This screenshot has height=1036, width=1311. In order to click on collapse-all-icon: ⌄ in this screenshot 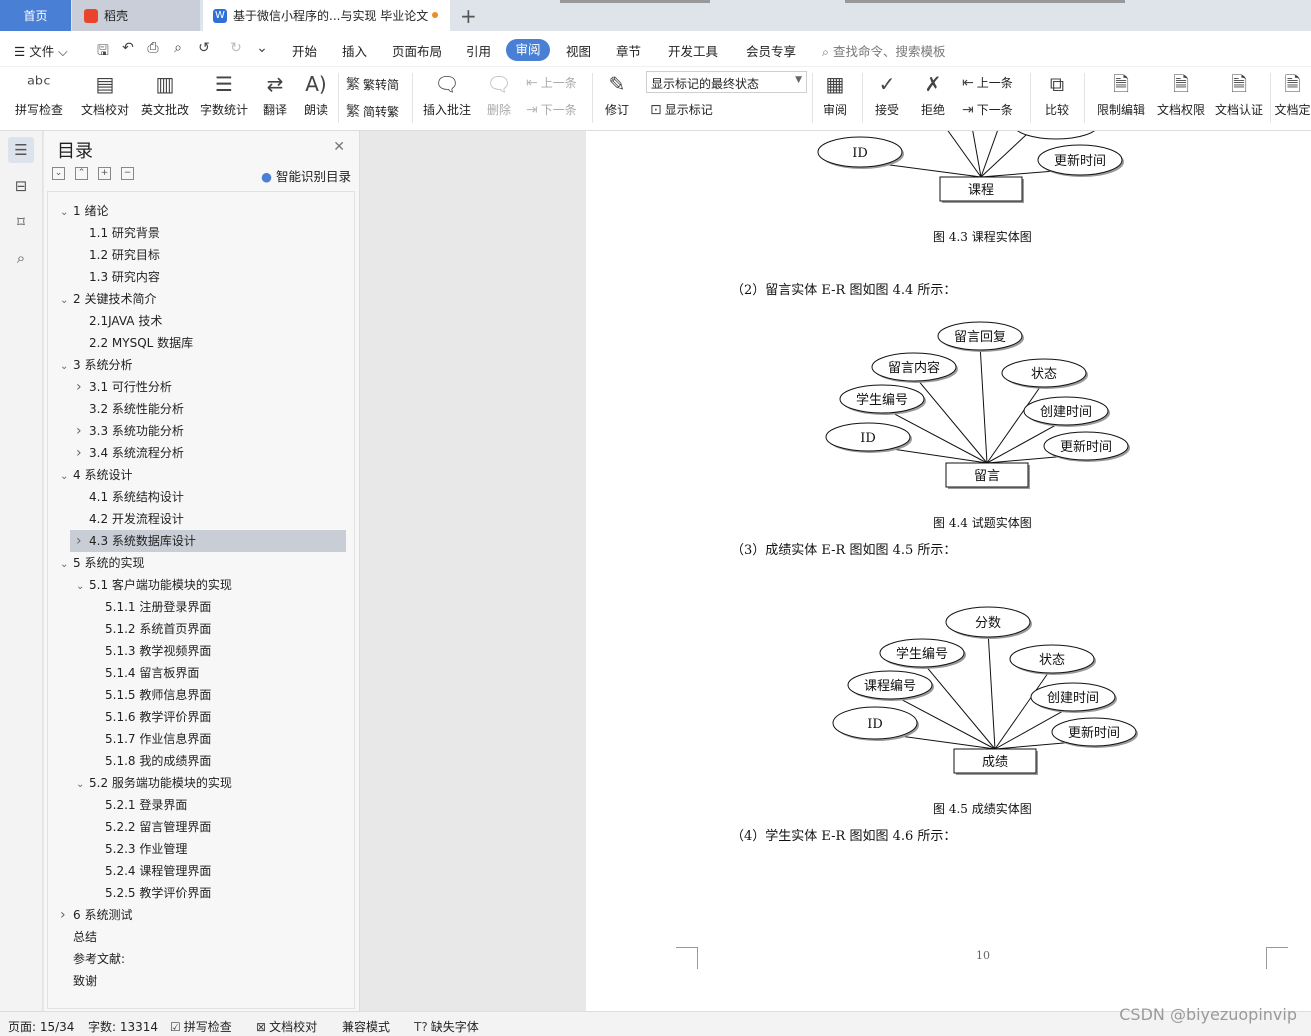, I will do `click(58, 173)`.